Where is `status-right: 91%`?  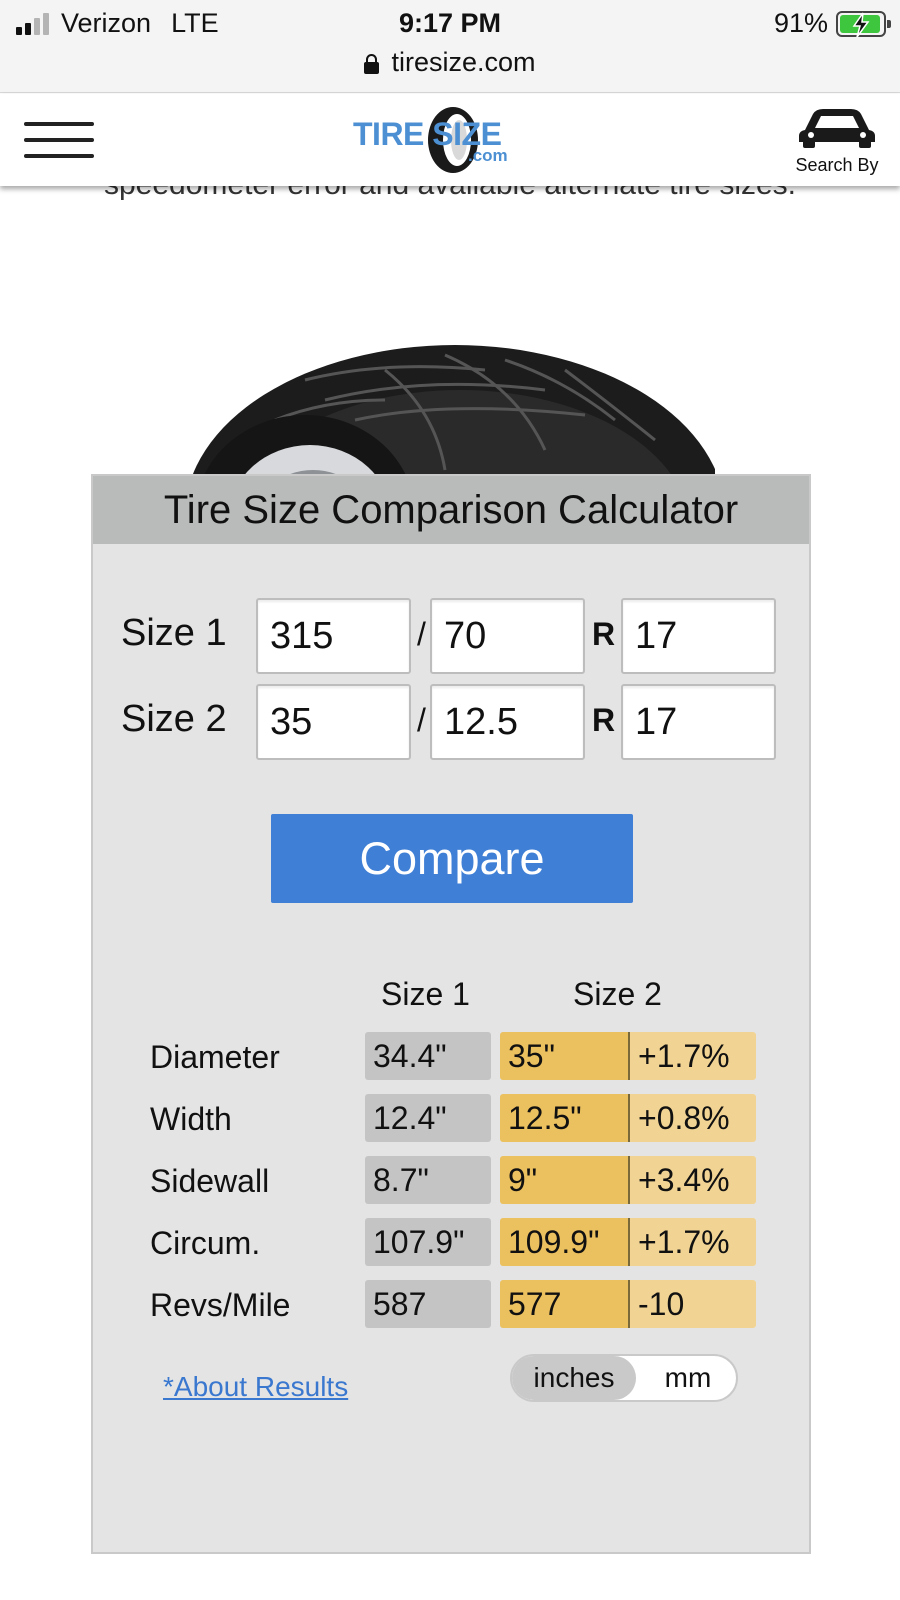 status-right: 91% is located at coordinates (832, 23).